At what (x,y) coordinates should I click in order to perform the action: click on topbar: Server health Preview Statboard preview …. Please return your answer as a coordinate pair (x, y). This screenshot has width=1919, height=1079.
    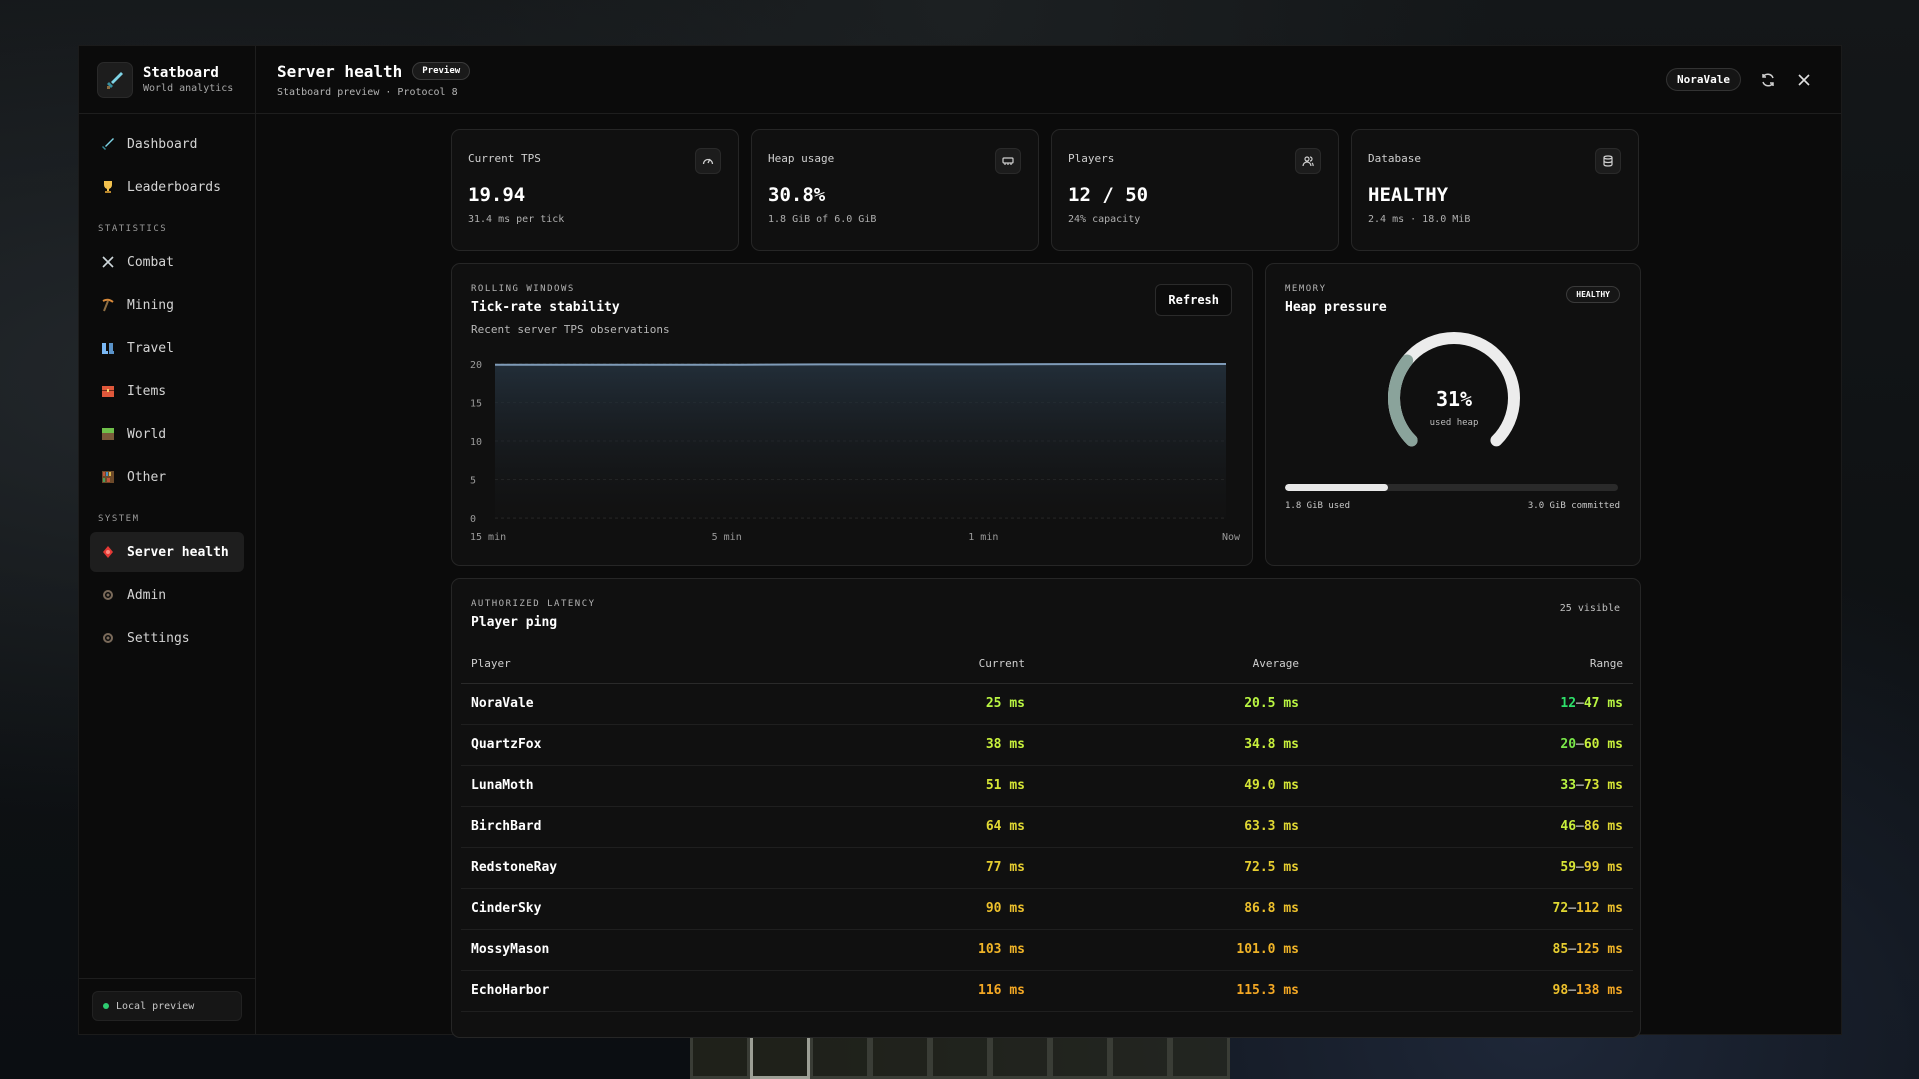
    Looking at the image, I should click on (1048, 80).